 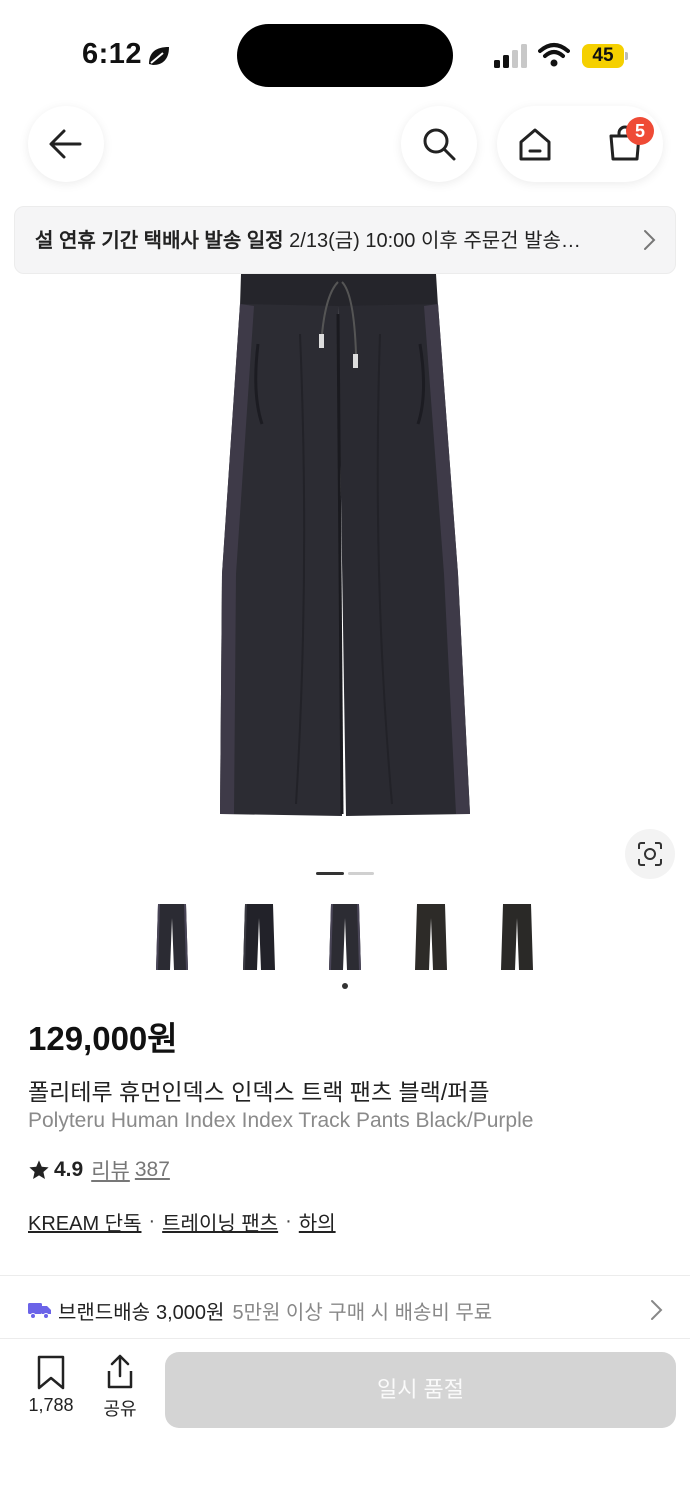 What do you see at coordinates (120, 1409) in the screenshot?
I see `share-label: 공유` at bounding box center [120, 1409].